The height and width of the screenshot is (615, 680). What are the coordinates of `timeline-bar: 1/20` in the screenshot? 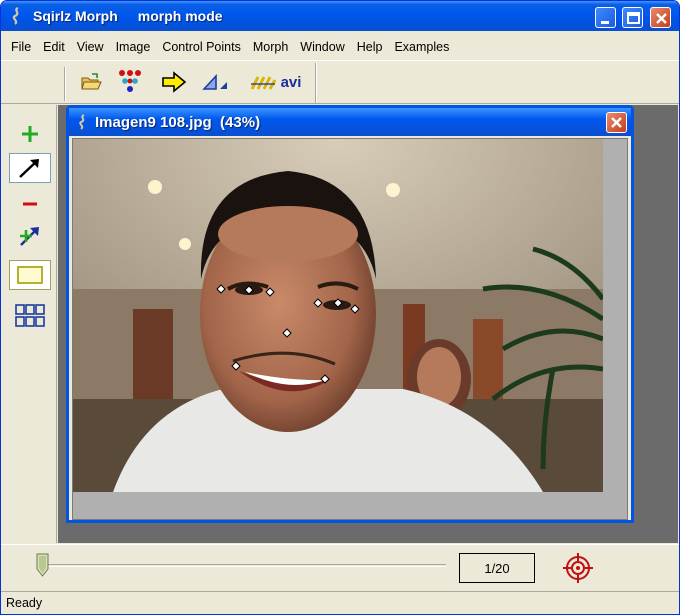 It's located at (340, 567).